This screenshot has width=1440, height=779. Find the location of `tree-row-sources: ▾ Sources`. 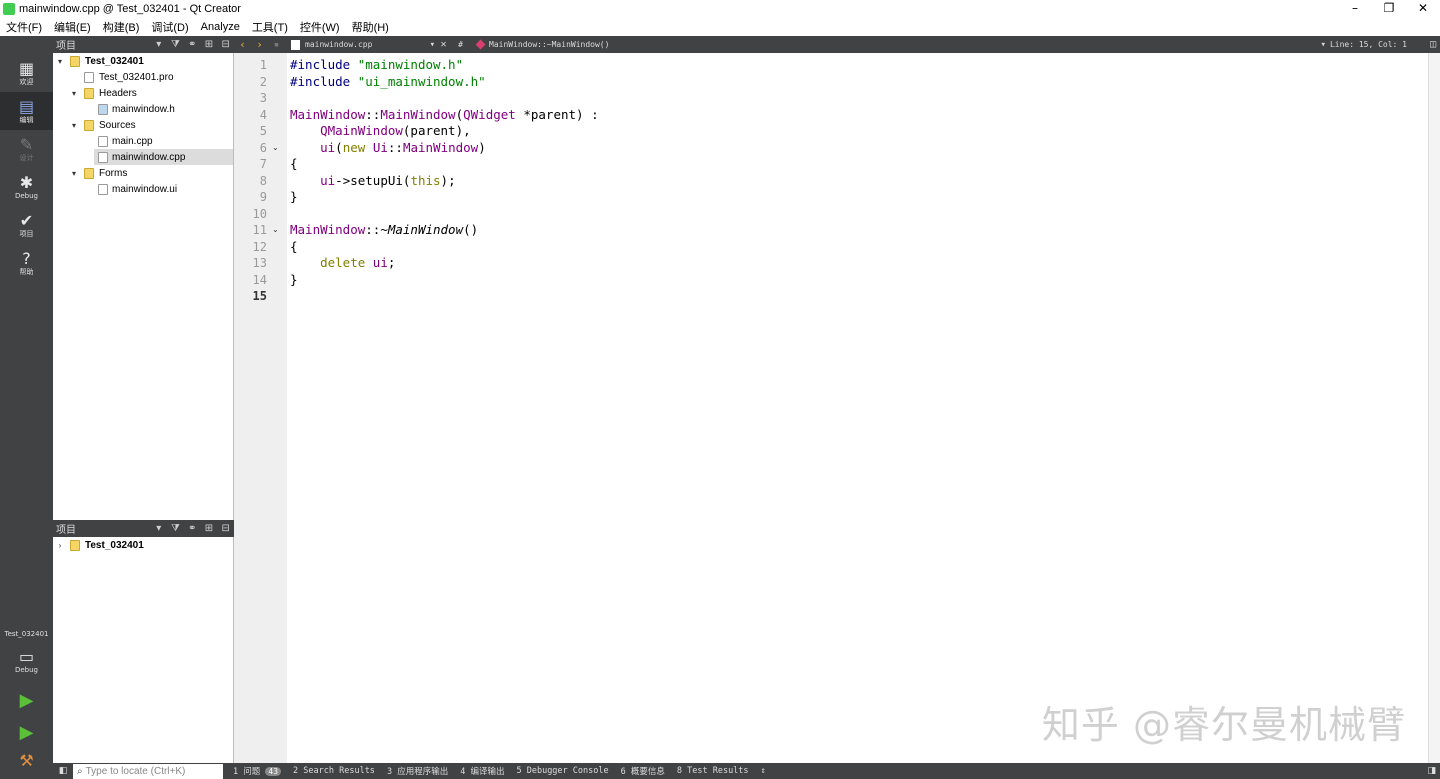

tree-row-sources: ▾ Sources is located at coordinates (143, 125).